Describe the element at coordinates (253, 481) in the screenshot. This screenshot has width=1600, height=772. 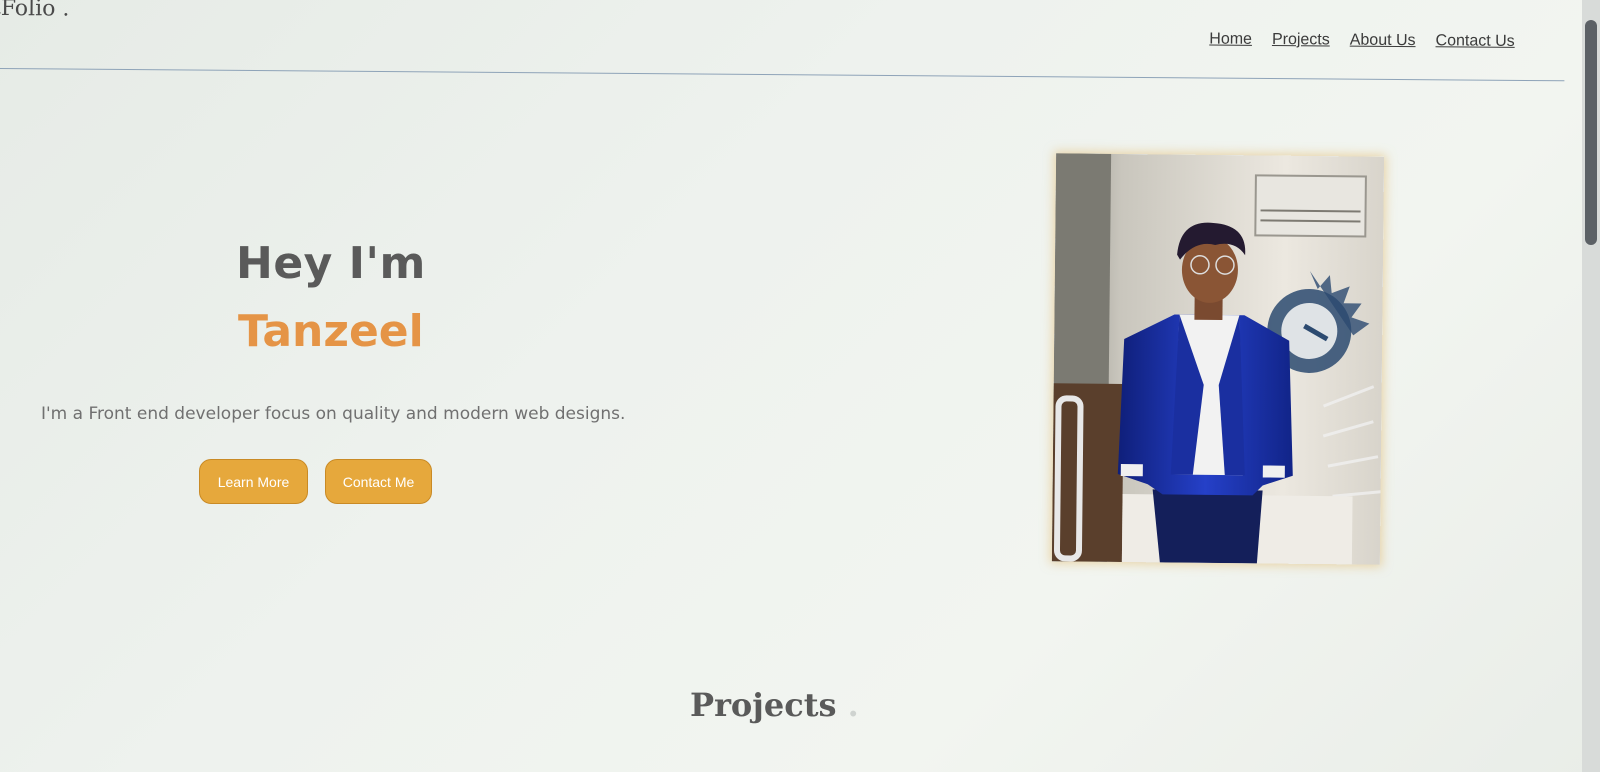
I see `learn-more-button: Learn More` at that location.